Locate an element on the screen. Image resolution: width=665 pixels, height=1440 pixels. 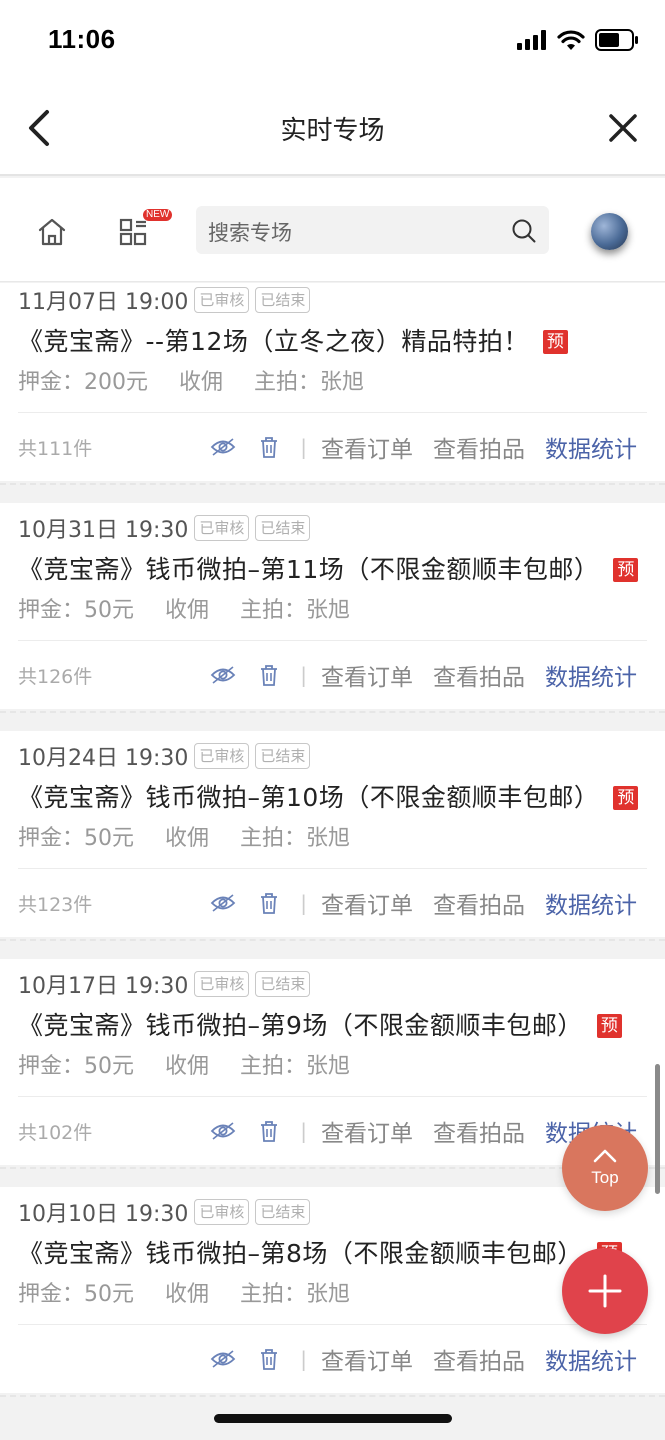
item-count: 共102件 is located at coordinates (55, 1132).